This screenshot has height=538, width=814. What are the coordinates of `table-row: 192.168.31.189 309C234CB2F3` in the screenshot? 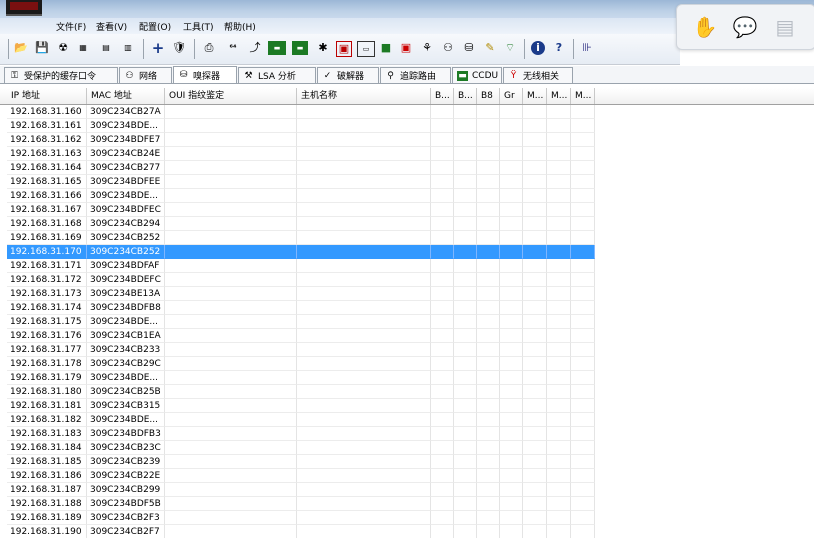 It's located at (407, 518).